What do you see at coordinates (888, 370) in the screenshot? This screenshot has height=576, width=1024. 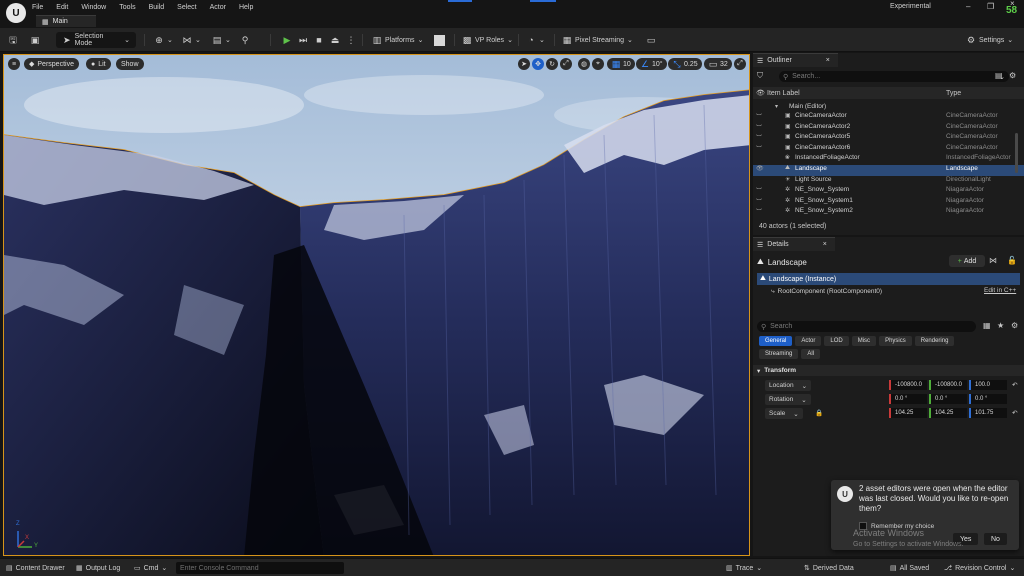 I see `transform-section-header: ▾ Transform` at bounding box center [888, 370].